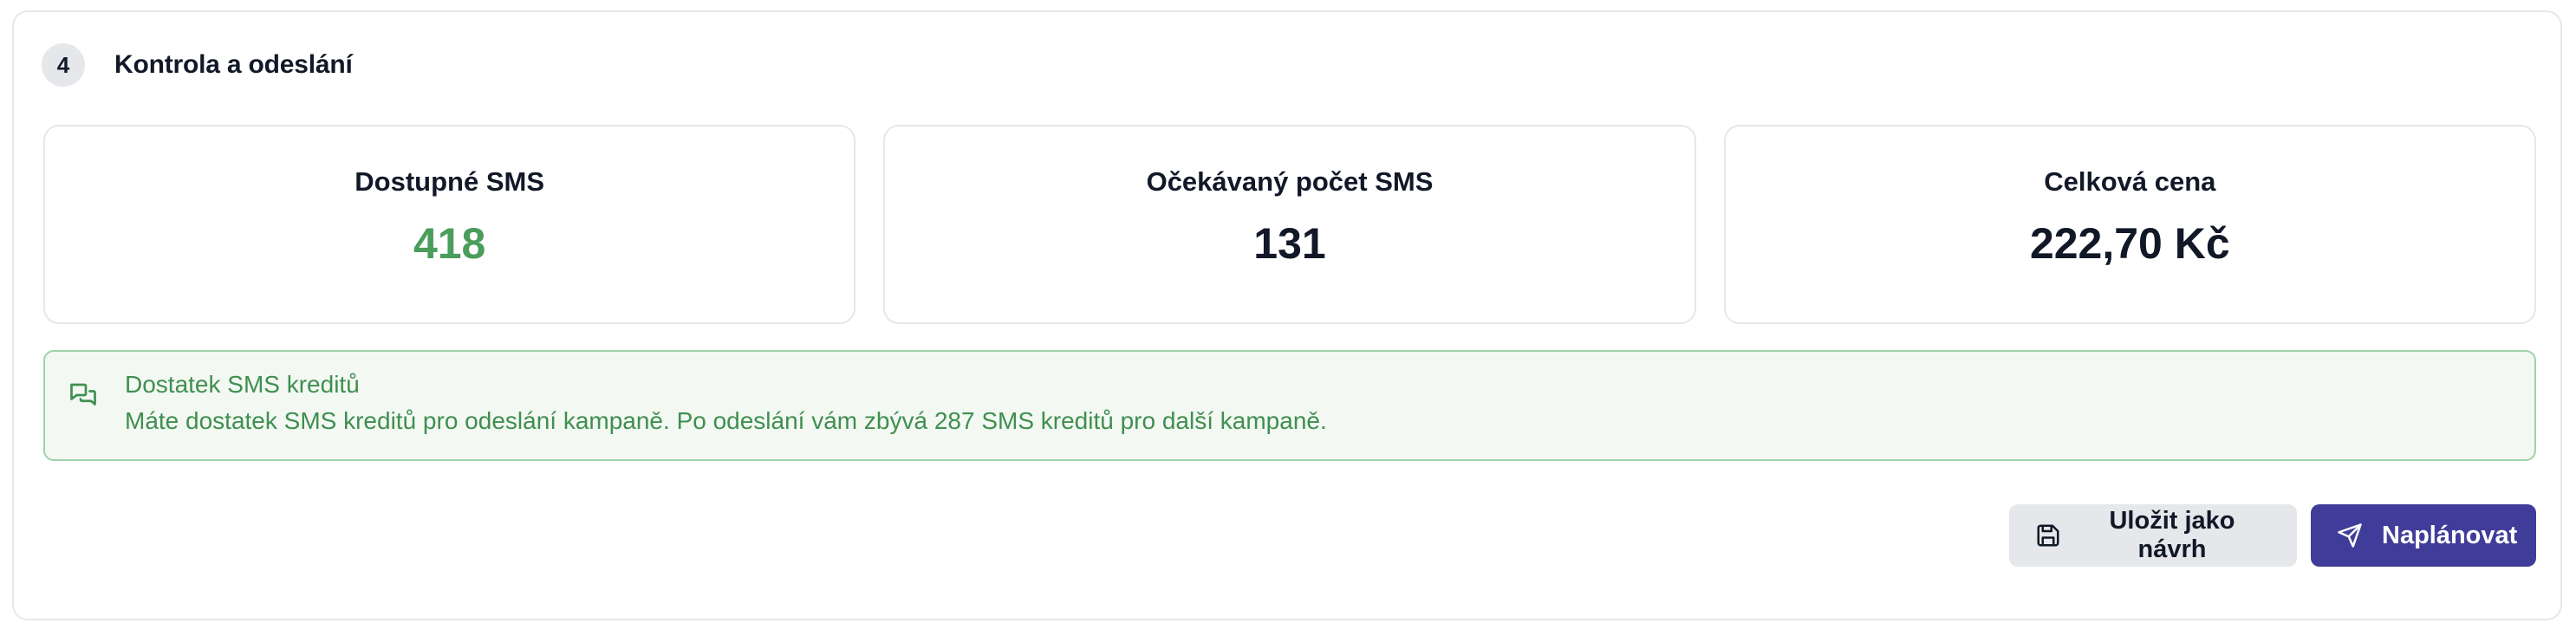 This screenshot has height=636, width=2576. What do you see at coordinates (242, 384) in the screenshot?
I see `alert-title: Dostatek SMS kreditů` at bounding box center [242, 384].